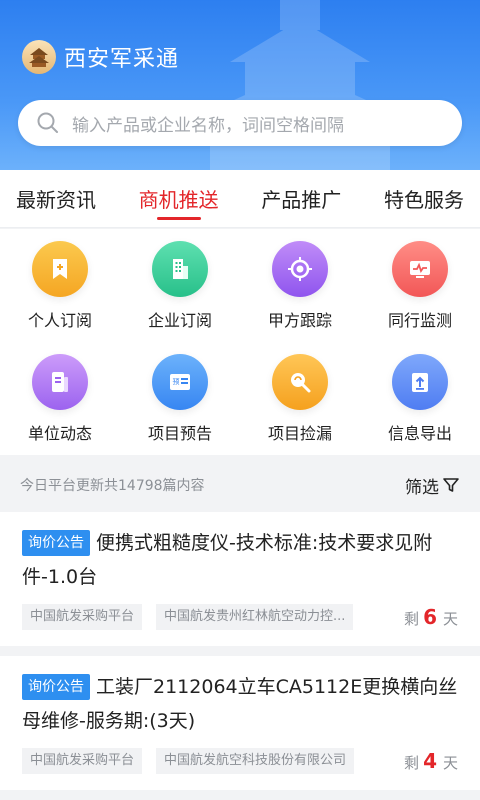  I want to click on tab-latest-news: 最新资讯, so click(56, 199).